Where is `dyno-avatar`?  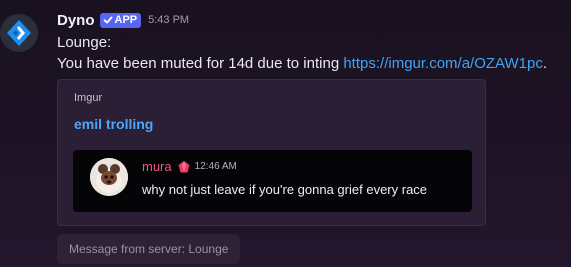
dyno-avatar is located at coordinates (19, 33).